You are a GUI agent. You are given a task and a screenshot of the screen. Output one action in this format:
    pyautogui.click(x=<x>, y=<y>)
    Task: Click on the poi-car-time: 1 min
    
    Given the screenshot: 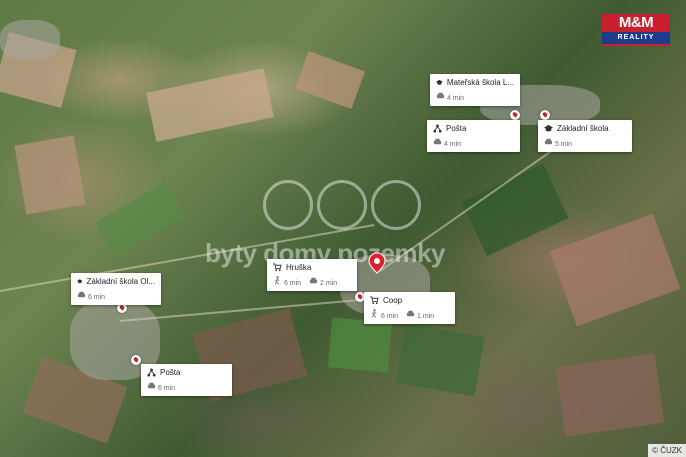 What is the action you would take?
    pyautogui.click(x=426, y=316)
    